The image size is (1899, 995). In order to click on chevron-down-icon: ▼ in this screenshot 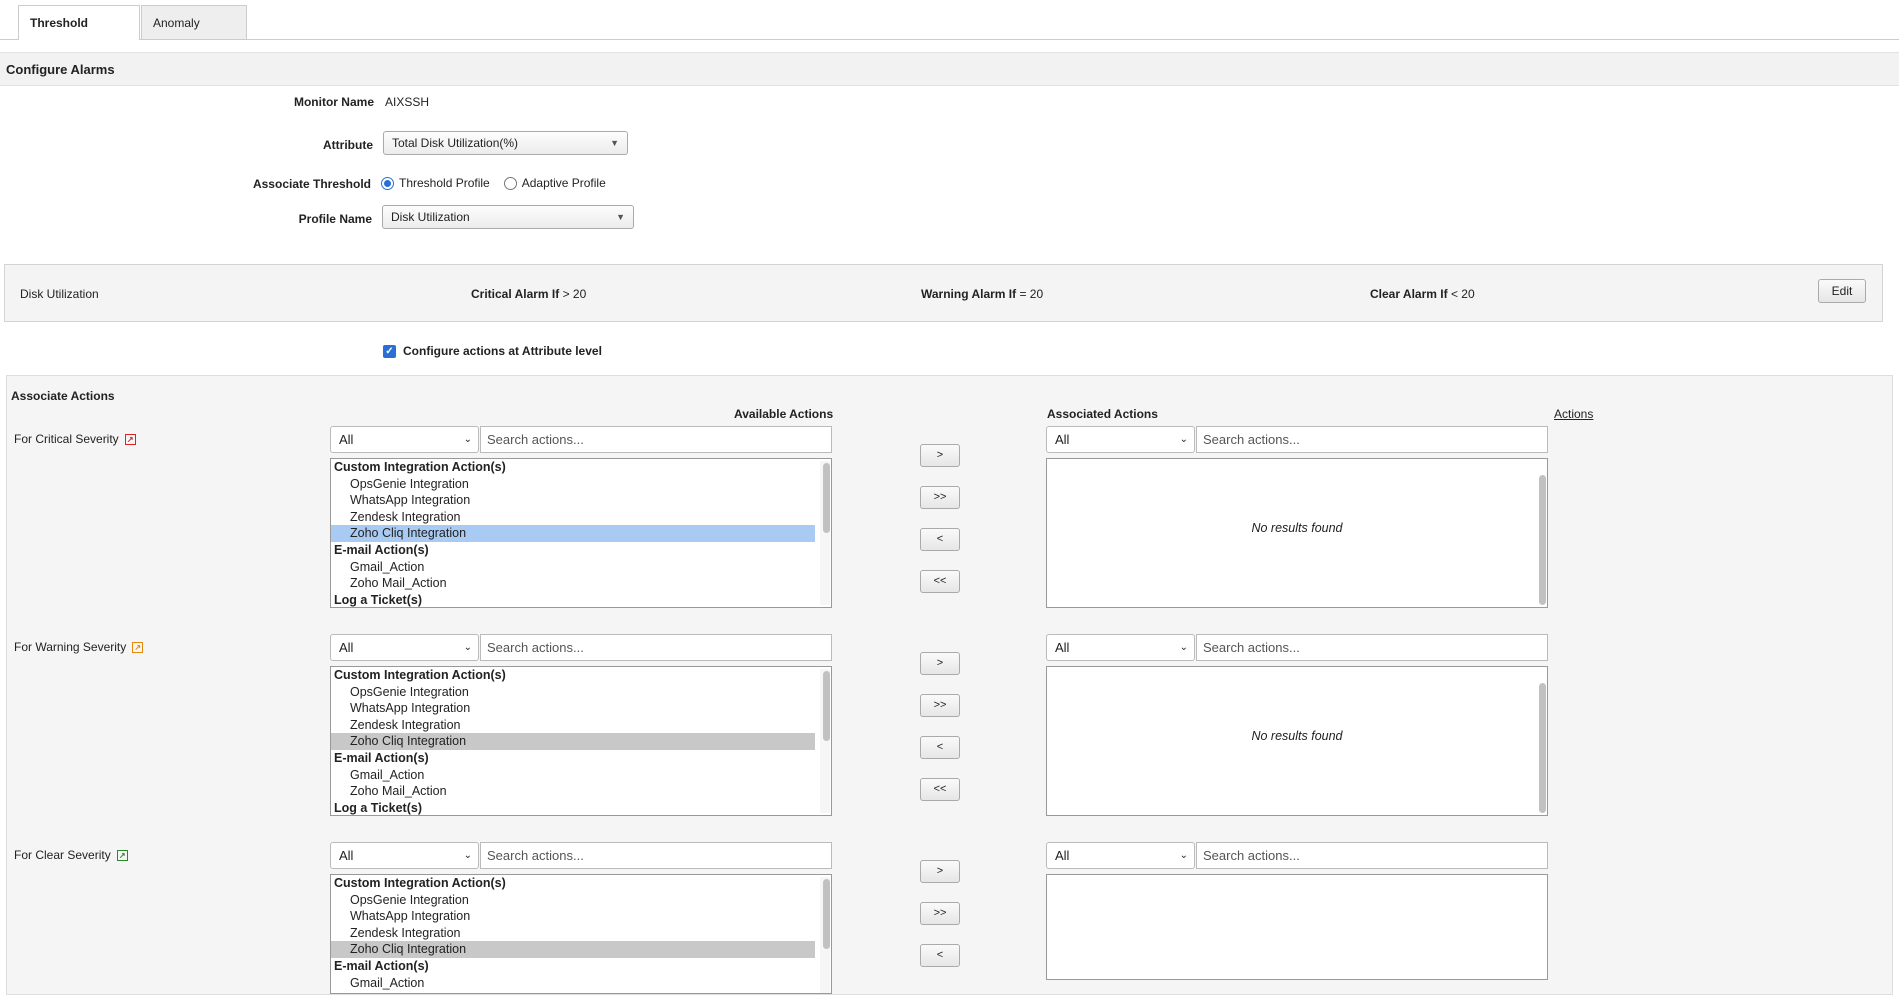, I will do `click(620, 217)`.